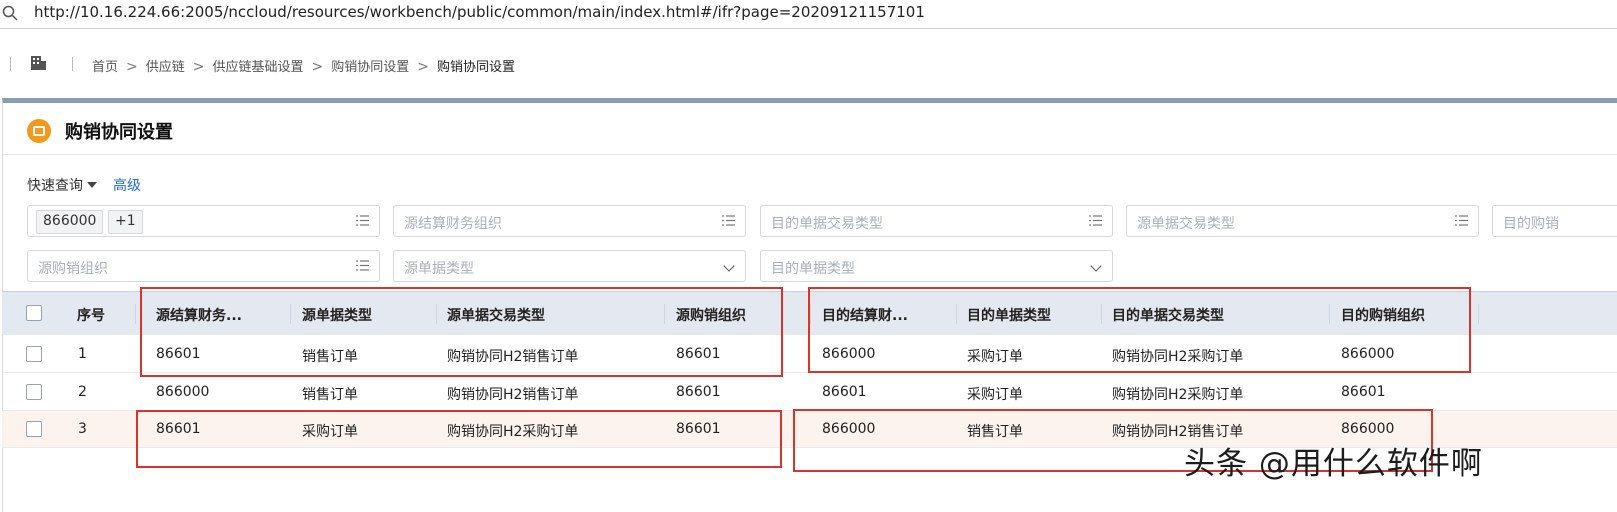 Image resolution: width=1617 pixels, height=512 pixels. Describe the element at coordinates (827, 224) in the screenshot. I see `placeholder: 目的单据交易类型` at that location.